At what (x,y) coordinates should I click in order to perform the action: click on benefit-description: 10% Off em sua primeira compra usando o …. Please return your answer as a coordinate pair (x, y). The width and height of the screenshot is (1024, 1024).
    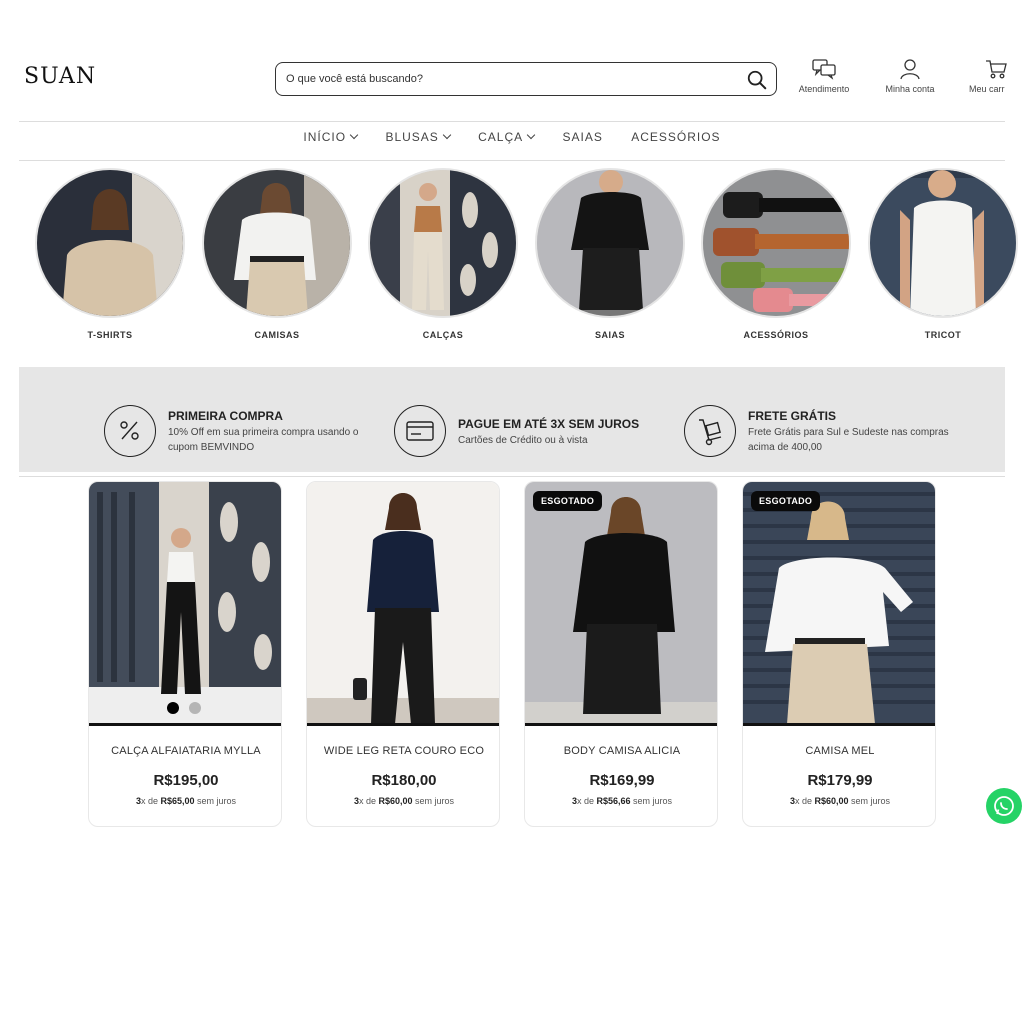
    Looking at the image, I should click on (263, 440).